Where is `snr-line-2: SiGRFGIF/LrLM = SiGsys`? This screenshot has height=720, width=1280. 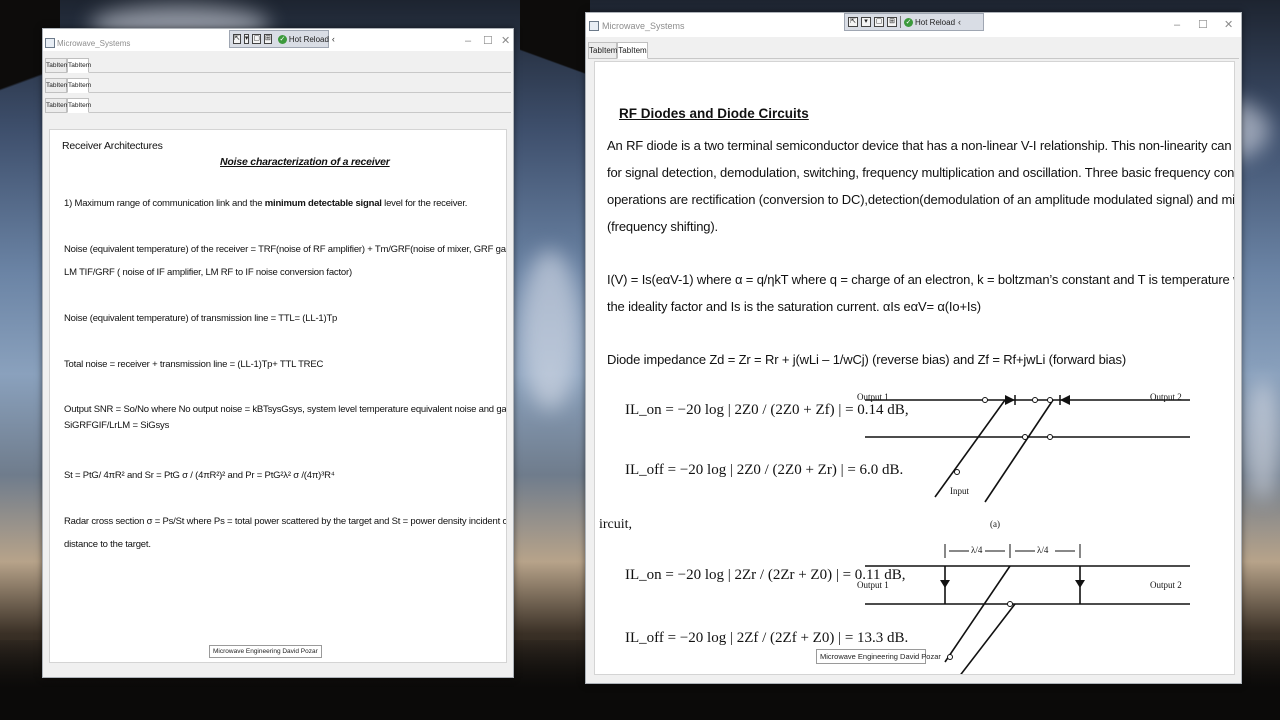
snr-line-2: SiGRFGIF/LrLM = SiGsys is located at coordinates (117, 425).